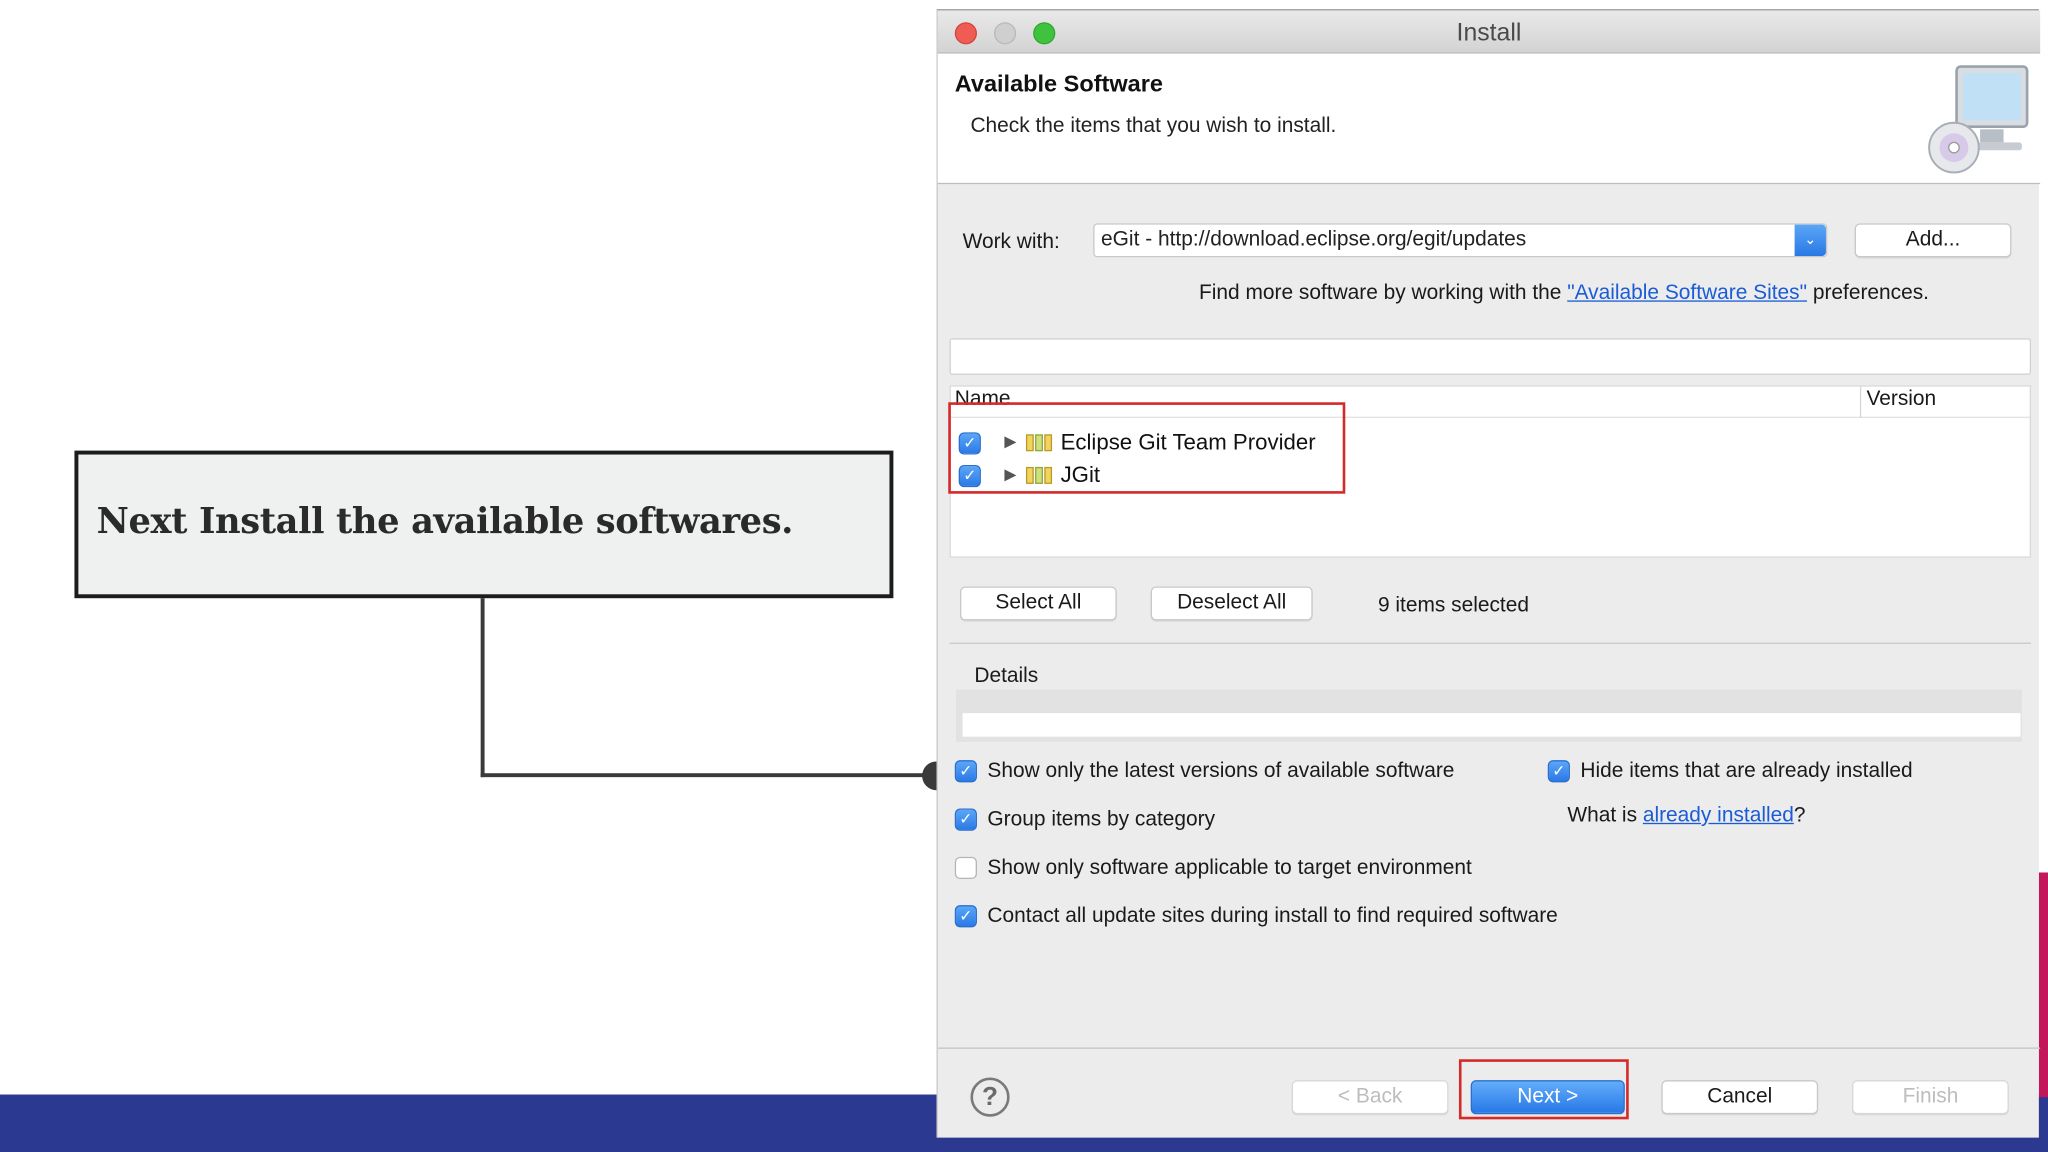 The height and width of the screenshot is (1152, 2048). I want to click on callout-box: Next Install the available softwares., so click(484, 524).